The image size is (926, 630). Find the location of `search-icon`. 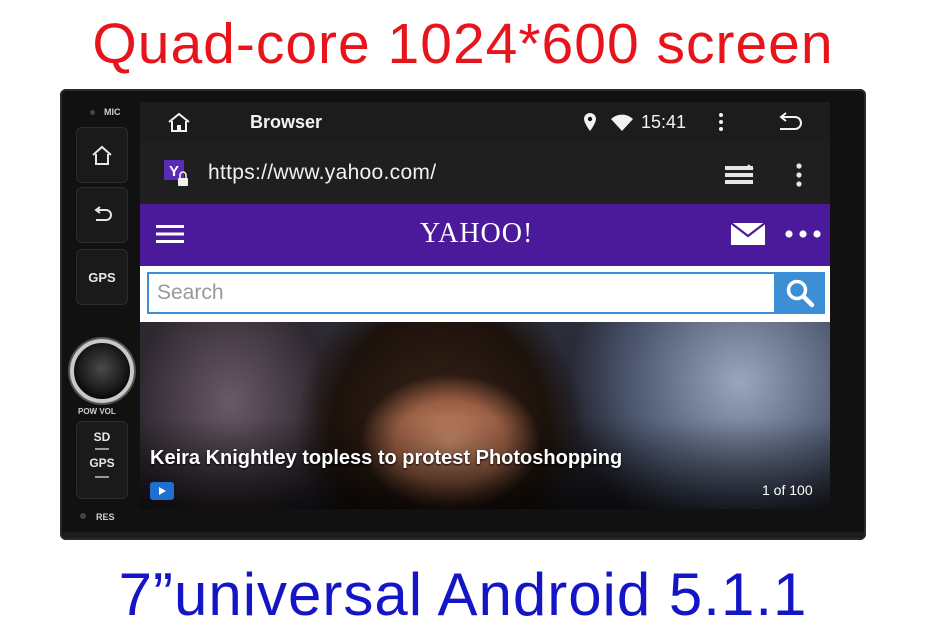

search-icon is located at coordinates (800, 293).